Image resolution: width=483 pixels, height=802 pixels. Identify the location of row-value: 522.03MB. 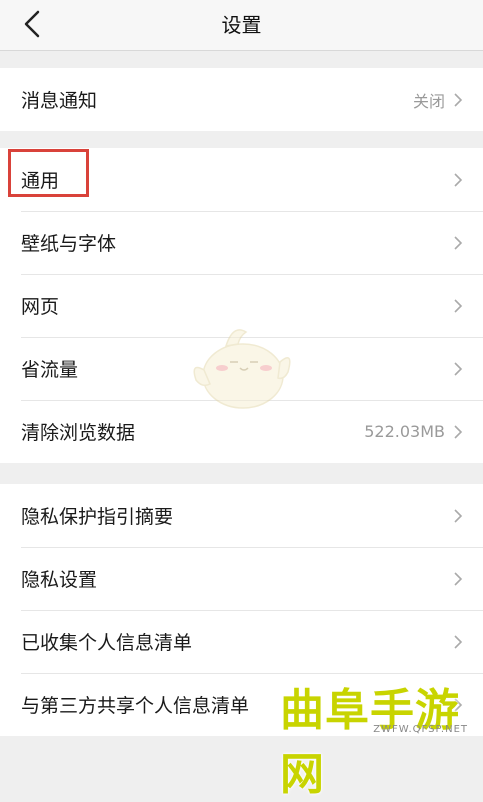
(404, 431).